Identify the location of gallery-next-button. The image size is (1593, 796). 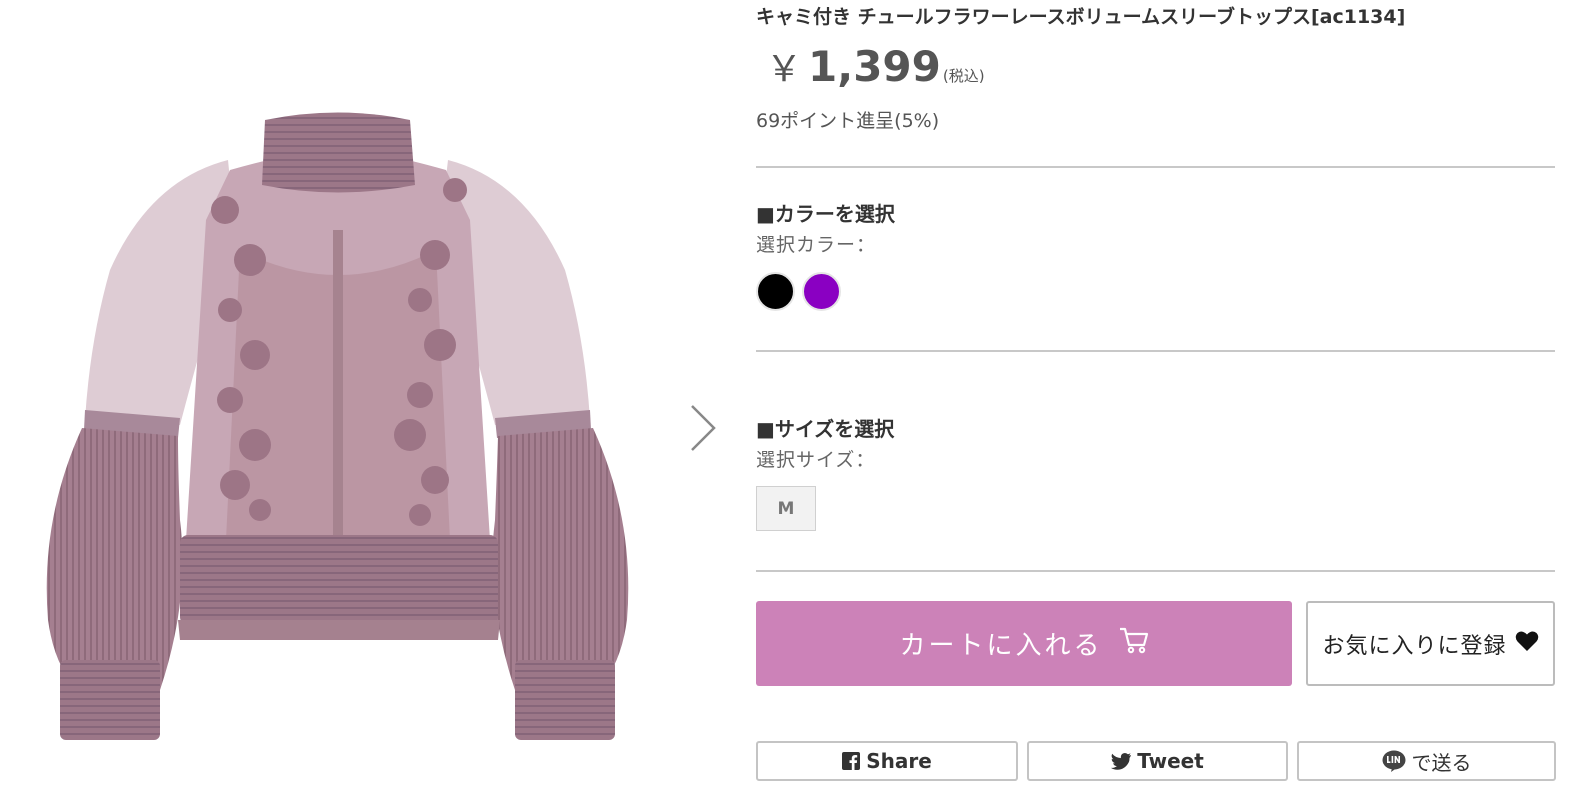
(703, 428).